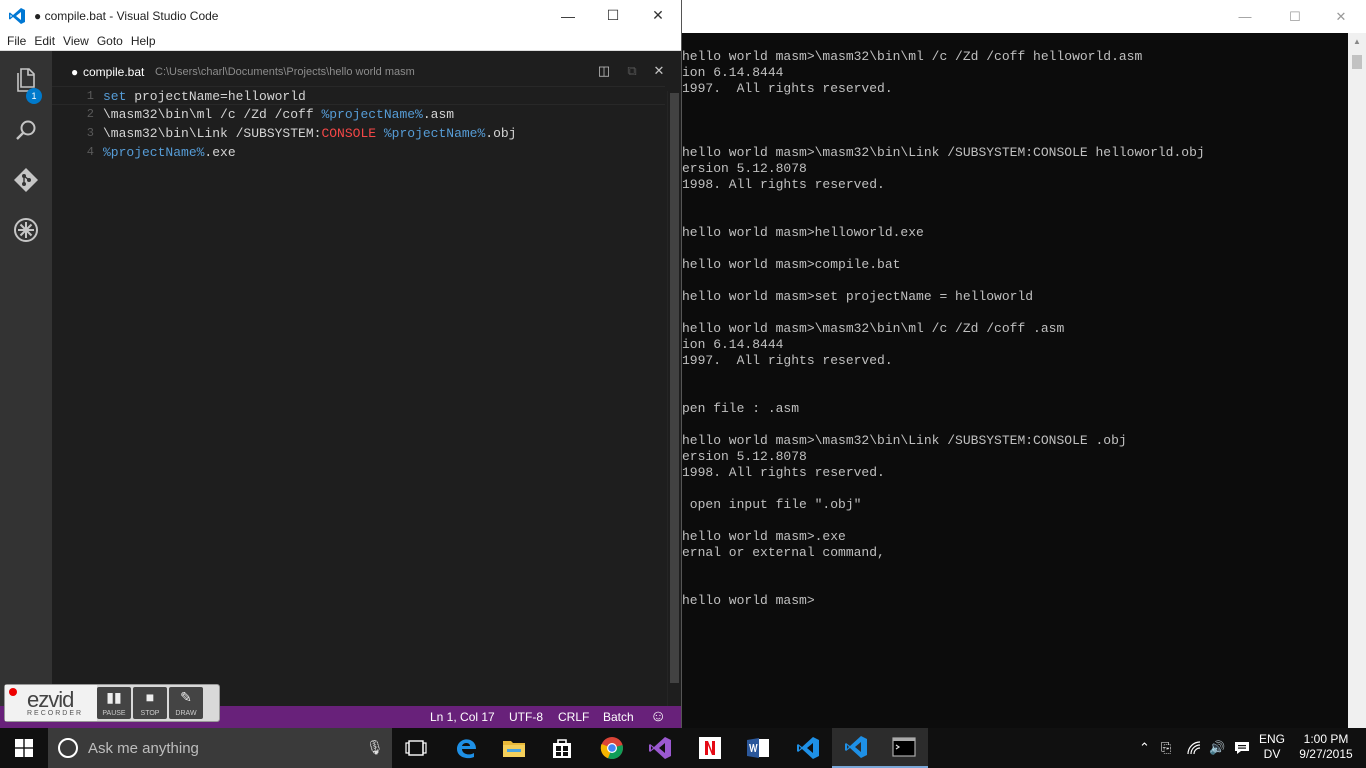 This screenshot has width=1366, height=768. I want to click on close-editor-icon: ✕, so click(659, 71).